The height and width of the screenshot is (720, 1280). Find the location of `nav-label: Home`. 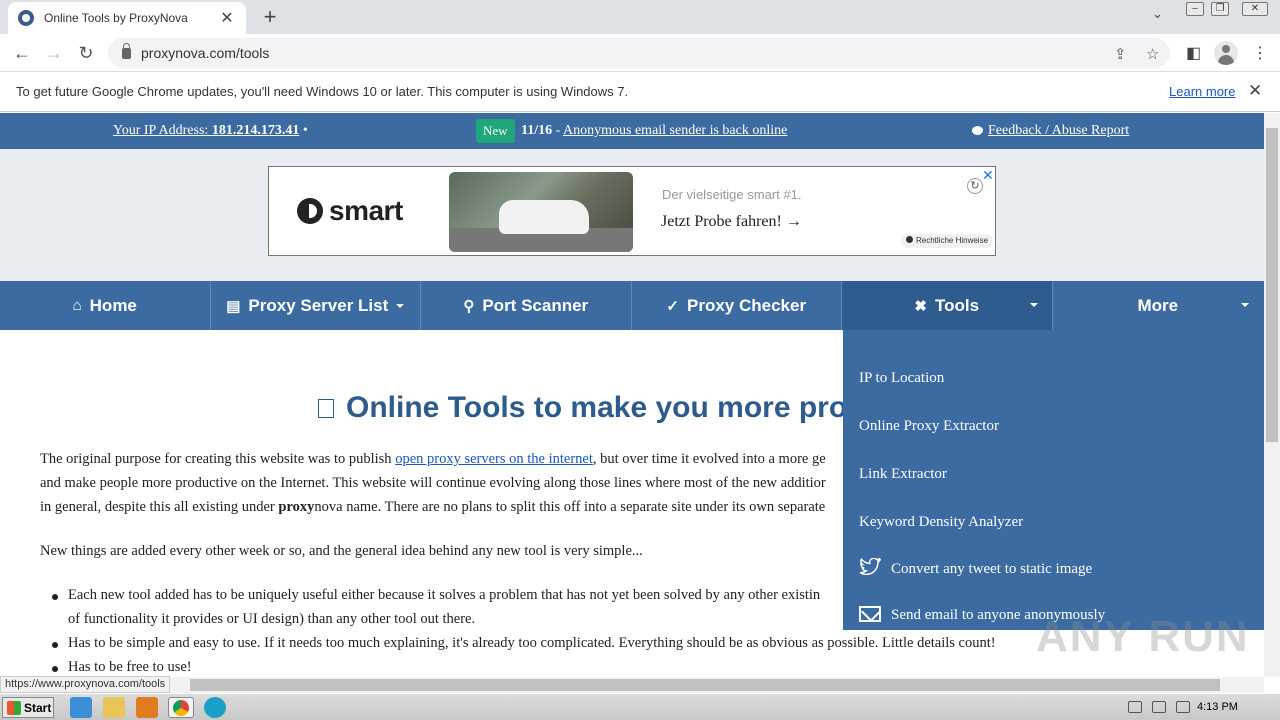

nav-label: Home is located at coordinates (113, 305).